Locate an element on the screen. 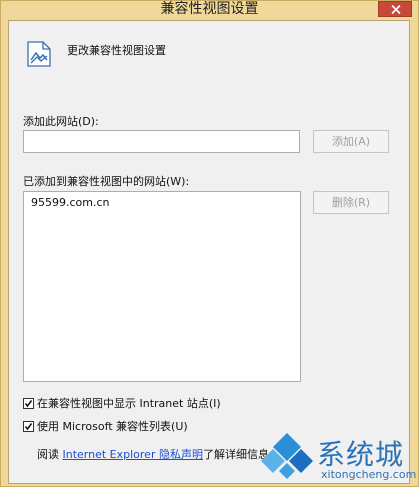 This screenshot has height=487, width=419. close-button is located at coordinates (395, 9).